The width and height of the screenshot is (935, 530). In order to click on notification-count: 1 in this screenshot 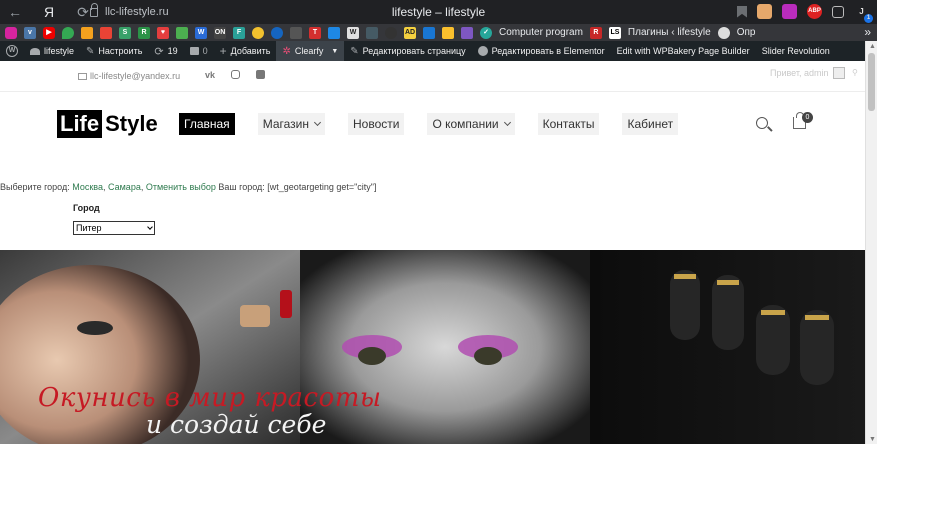, I will do `click(868, 18)`.